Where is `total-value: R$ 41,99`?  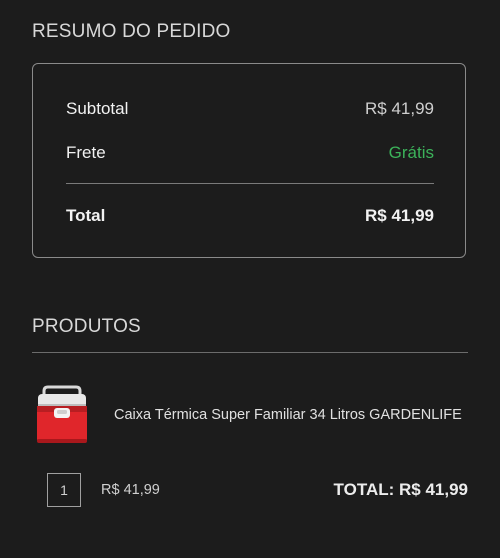
total-value: R$ 41,99 is located at coordinates (399, 215).